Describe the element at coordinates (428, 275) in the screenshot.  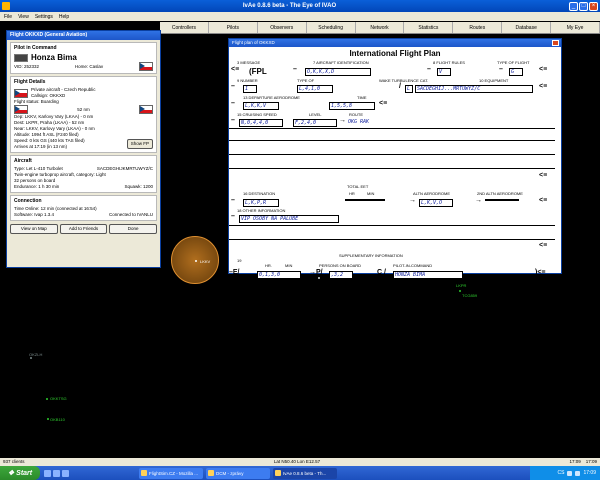
I see `field-pic: HONZA BIMA` at that location.